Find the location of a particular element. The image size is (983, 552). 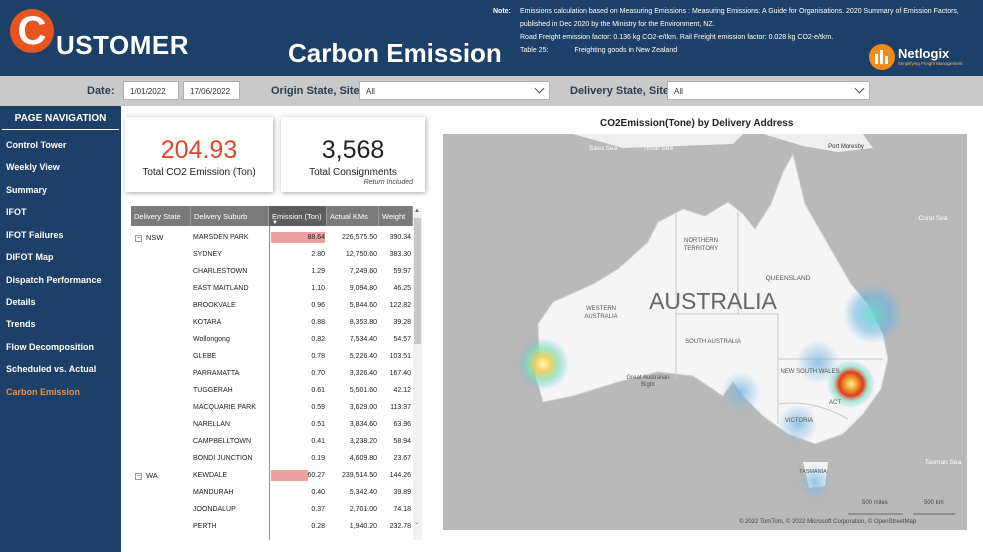

table-cell-suburb: NARELLAN is located at coordinates (211, 424).